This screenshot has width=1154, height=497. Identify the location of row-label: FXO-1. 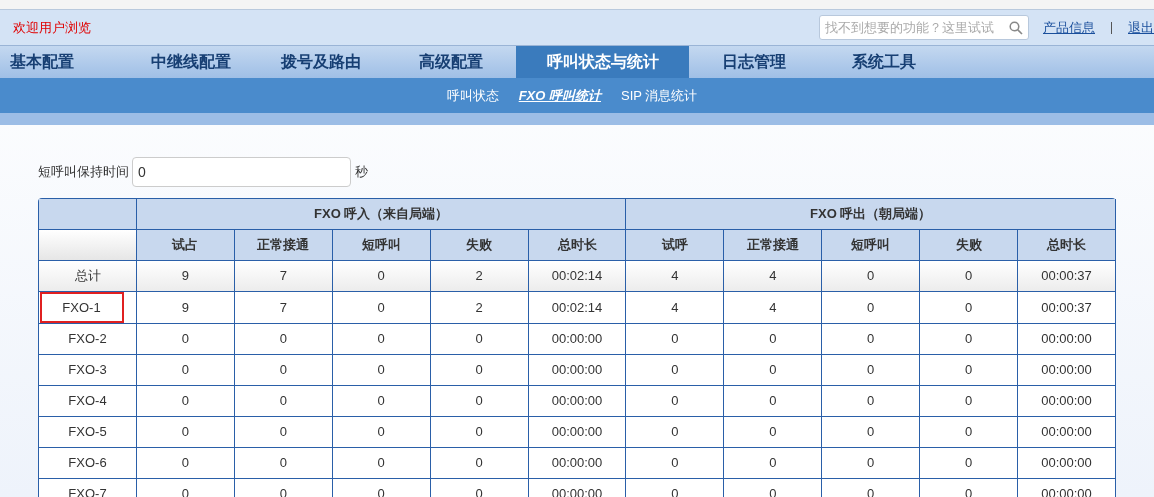
(81, 307).